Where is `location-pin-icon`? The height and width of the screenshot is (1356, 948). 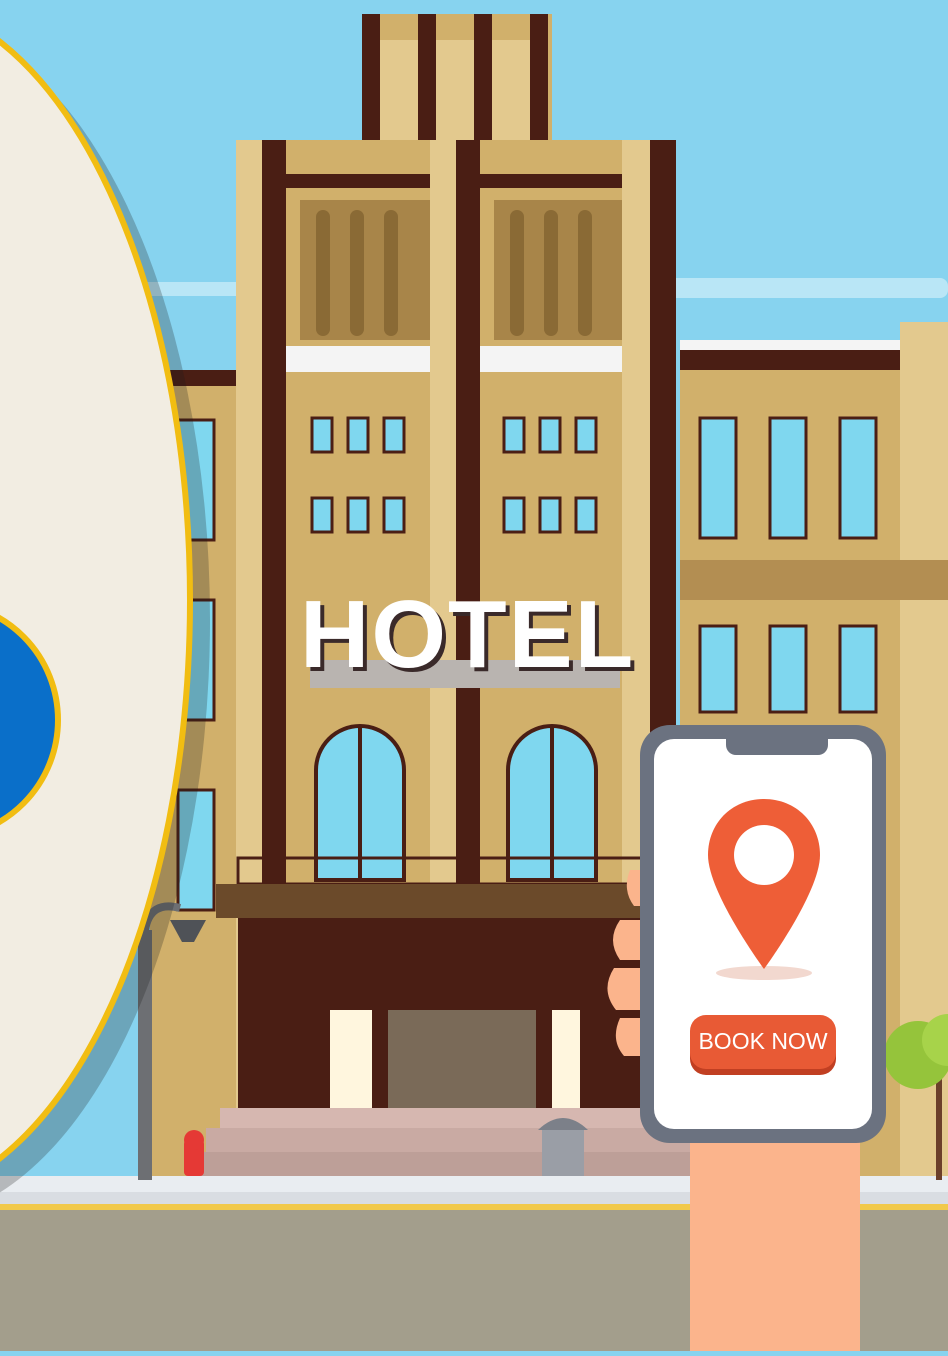 location-pin-icon is located at coordinates (764, 889).